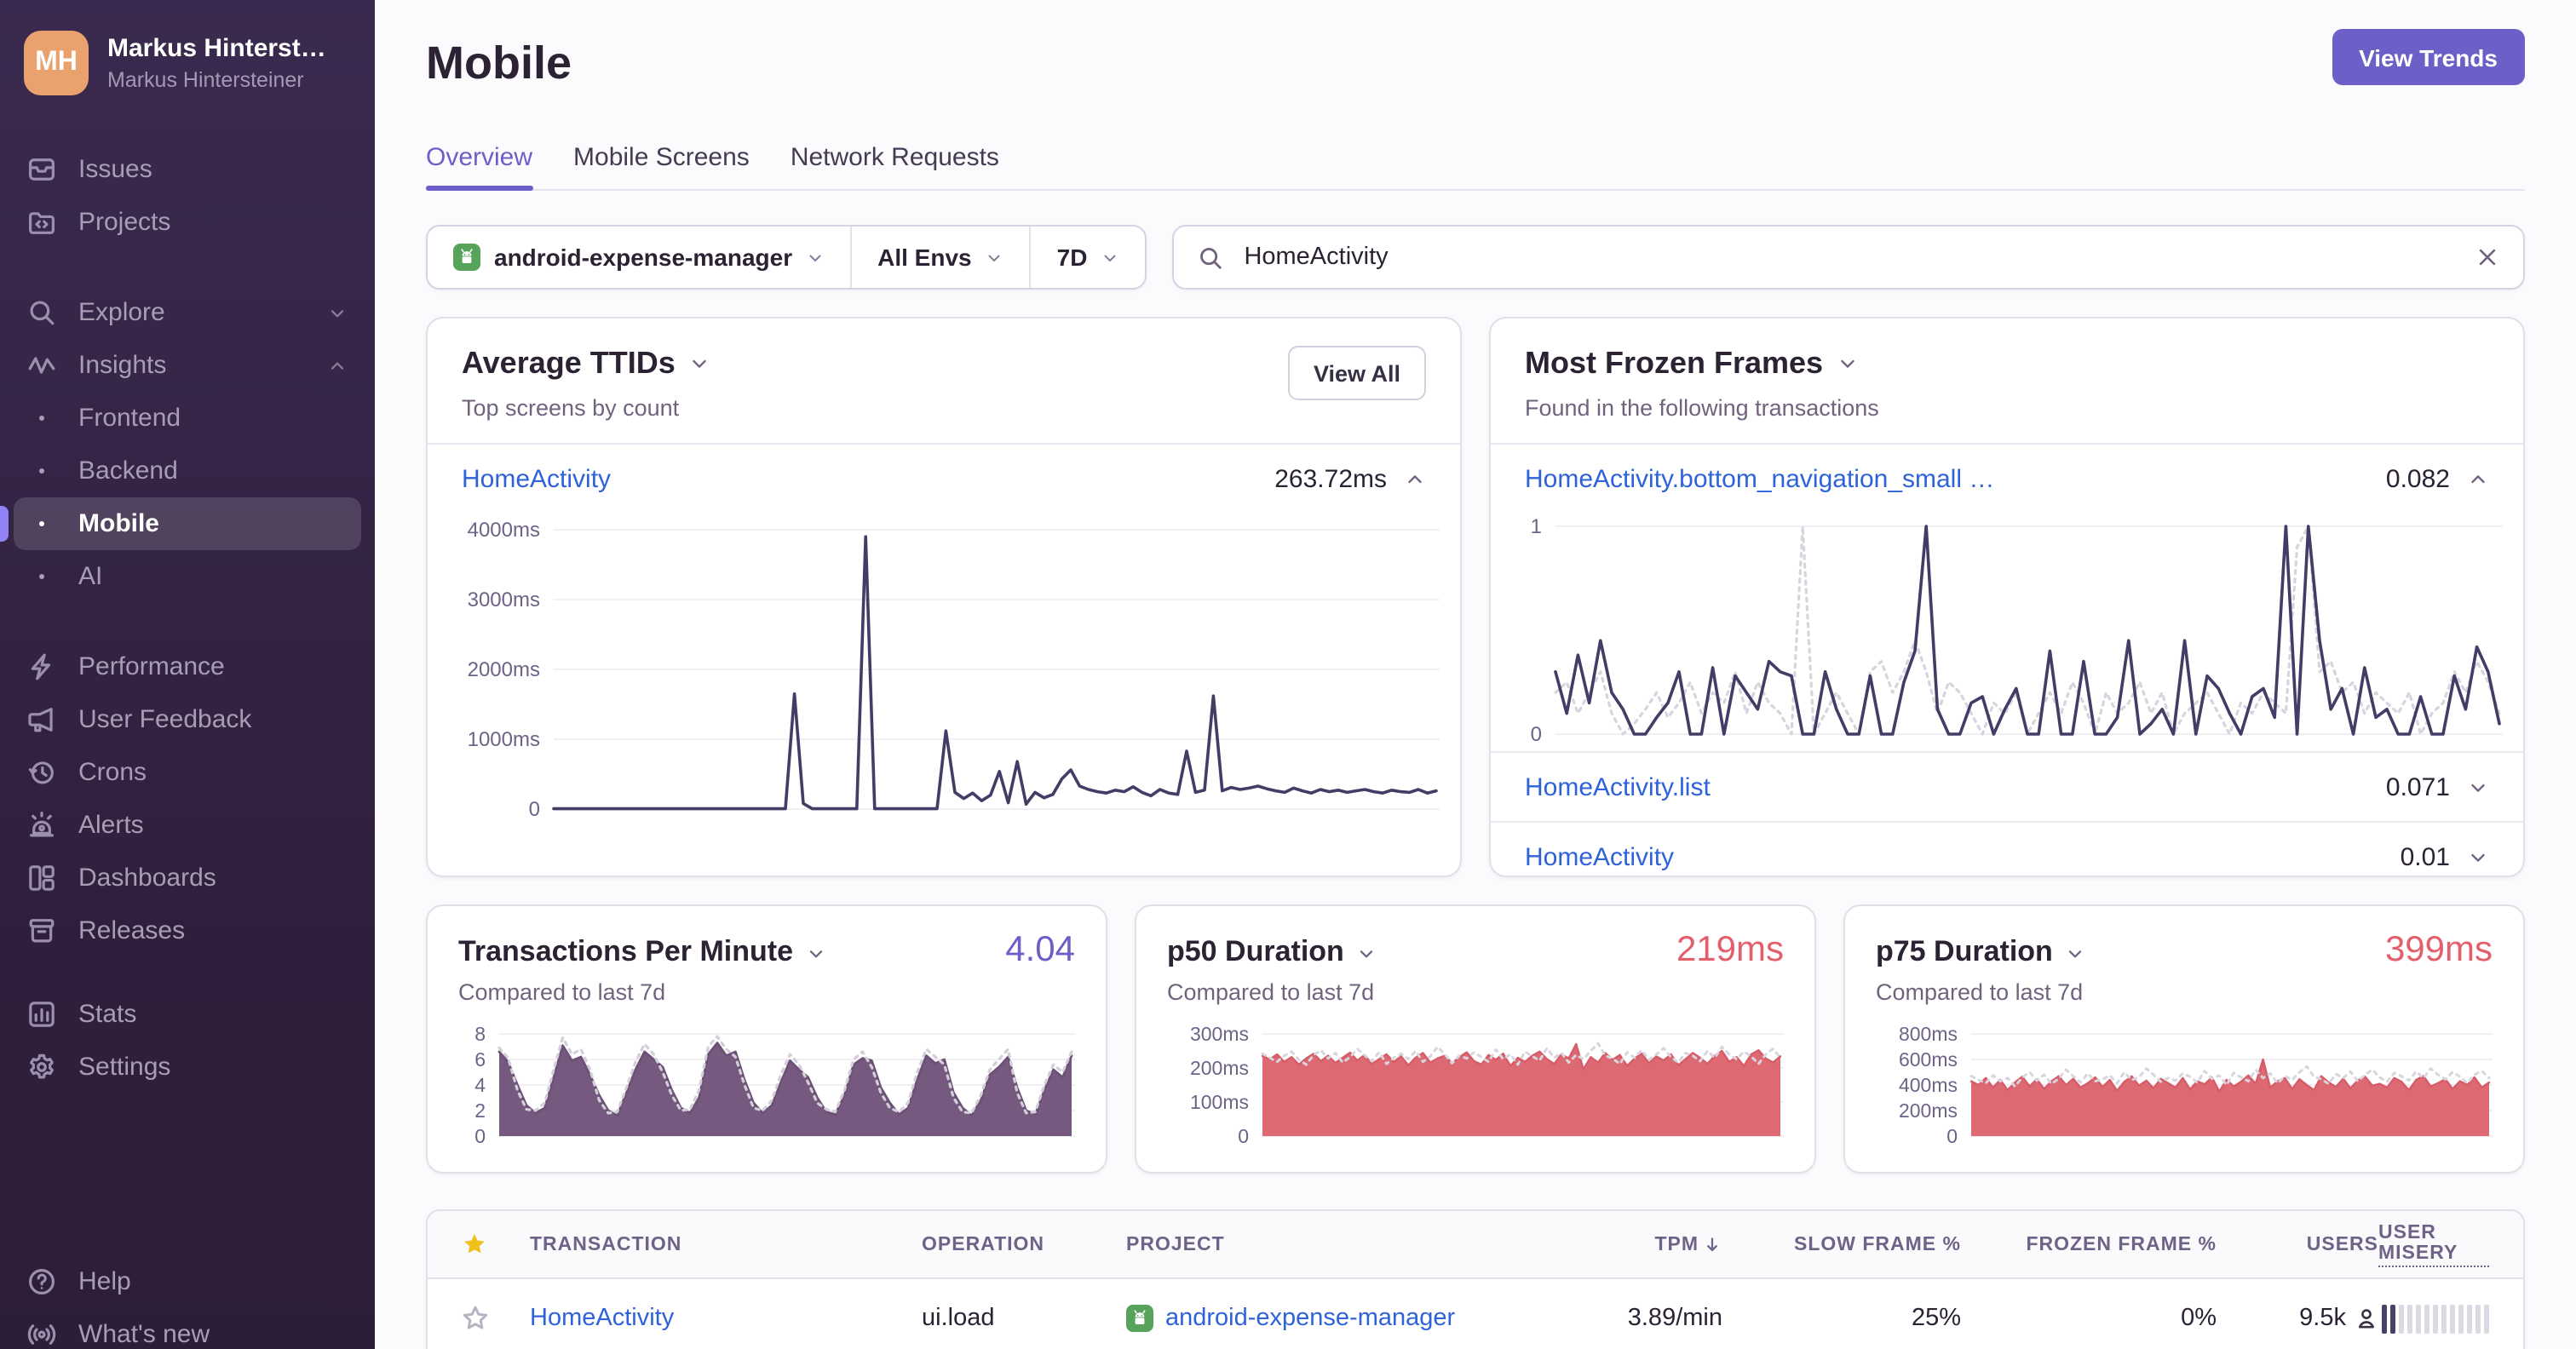 The height and width of the screenshot is (1349, 2576). What do you see at coordinates (2433, 1244) in the screenshot?
I see `column-header-user-misery: USER MISERY` at bounding box center [2433, 1244].